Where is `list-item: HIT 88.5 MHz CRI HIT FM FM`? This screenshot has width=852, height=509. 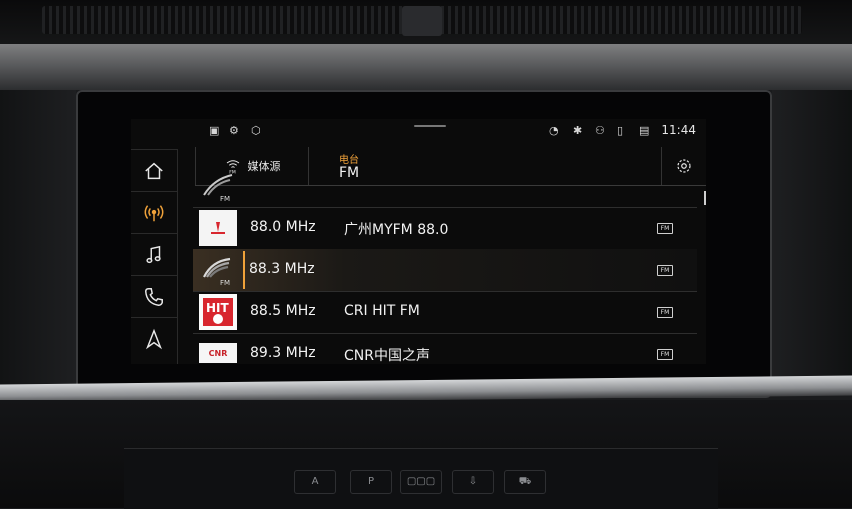 list-item: HIT 88.5 MHz CRI HIT FM FM is located at coordinates (445, 312).